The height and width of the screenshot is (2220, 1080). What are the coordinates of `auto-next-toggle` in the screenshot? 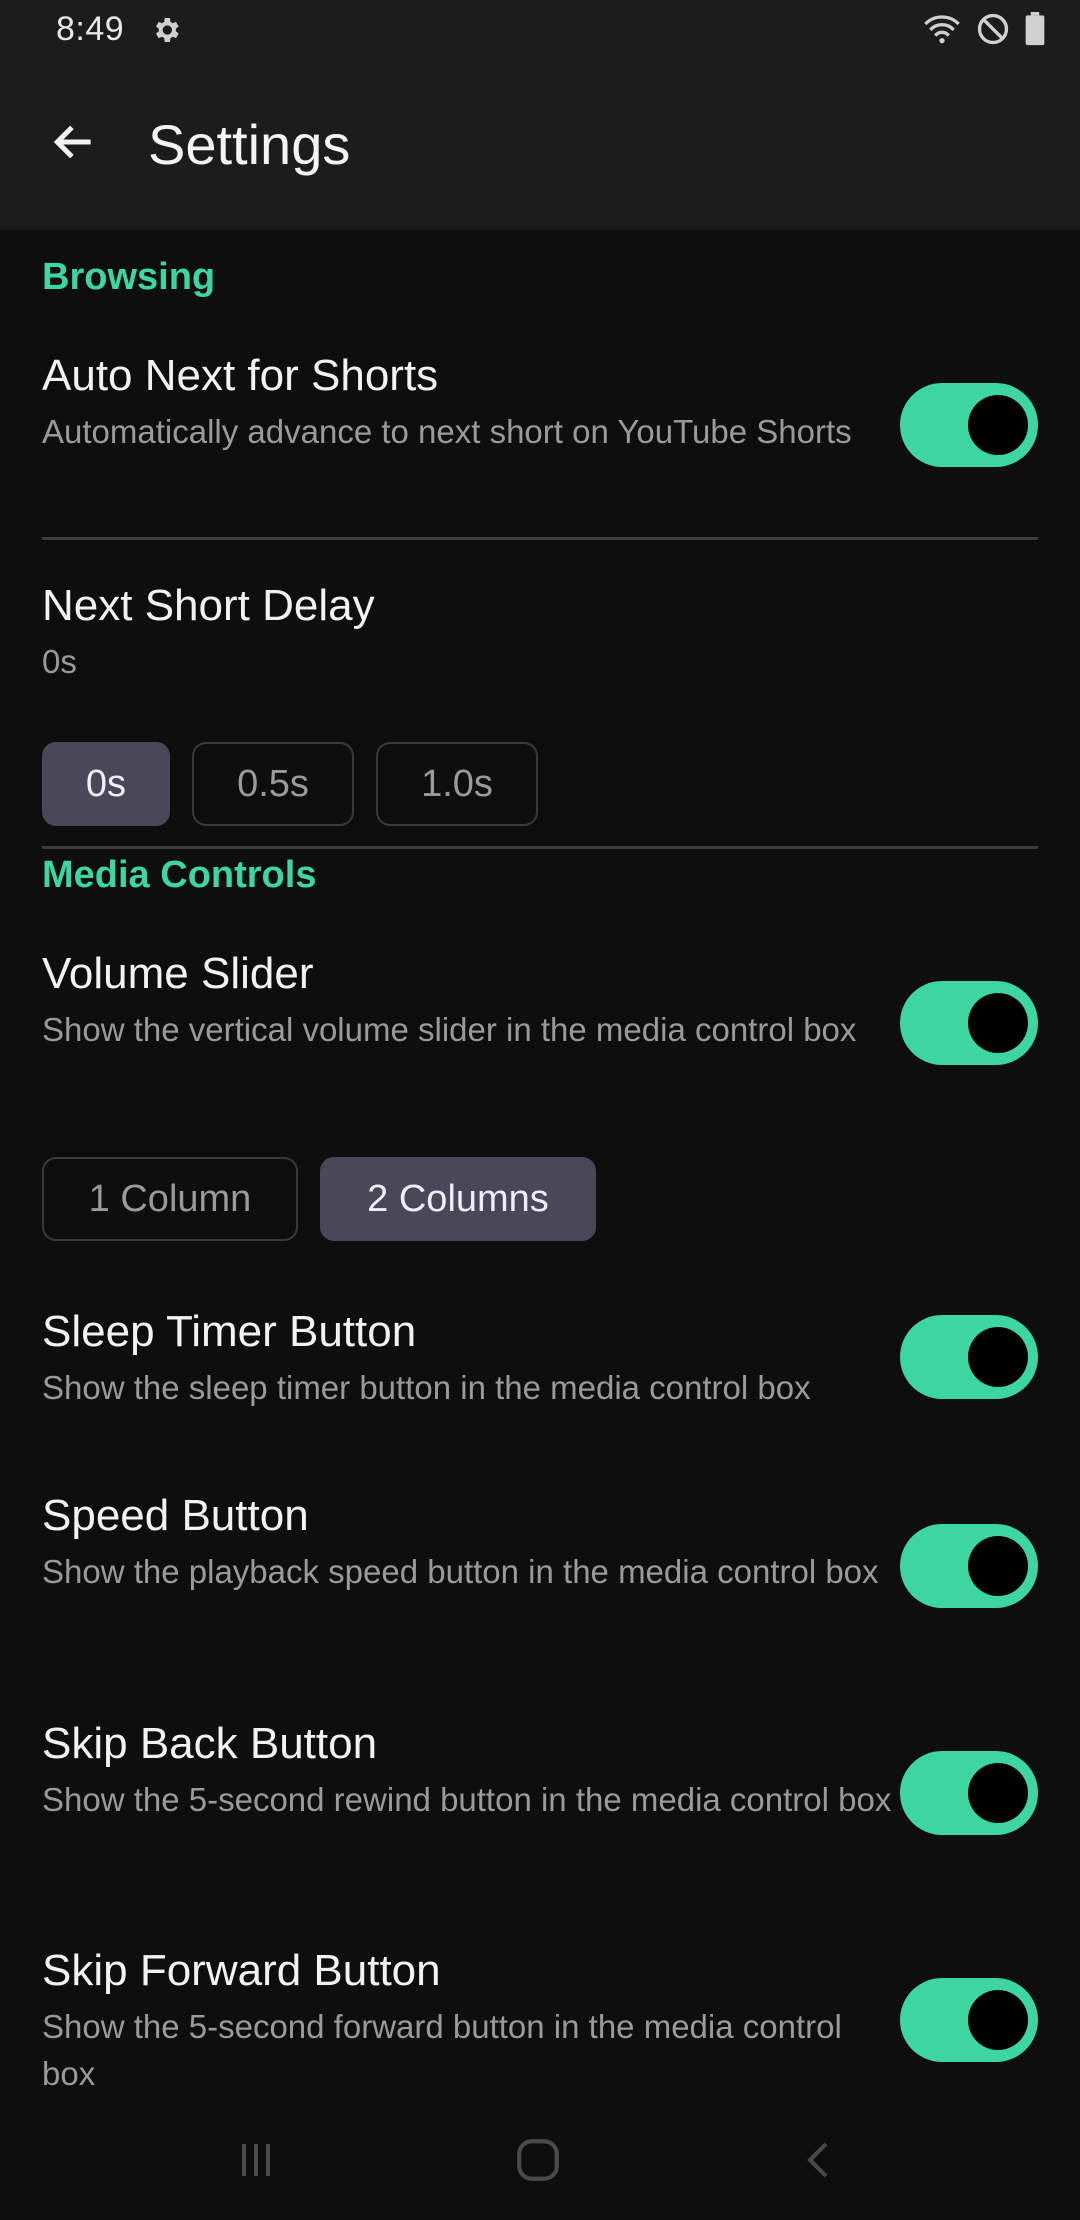 It's located at (969, 425).